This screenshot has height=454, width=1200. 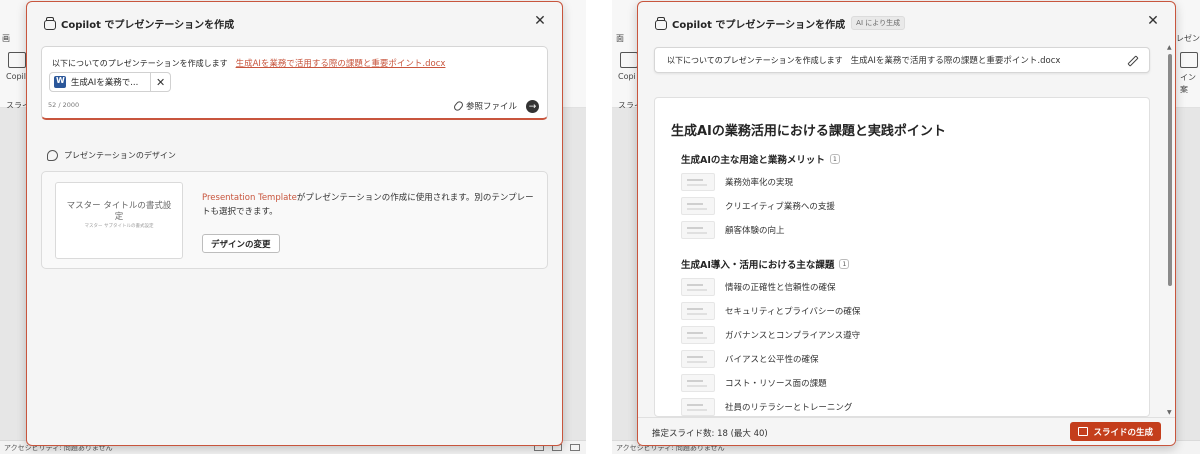 What do you see at coordinates (808, 131) in the screenshot?
I see `outline-title: 生成AIの業務活用における課題と実践ポイント` at bounding box center [808, 131].